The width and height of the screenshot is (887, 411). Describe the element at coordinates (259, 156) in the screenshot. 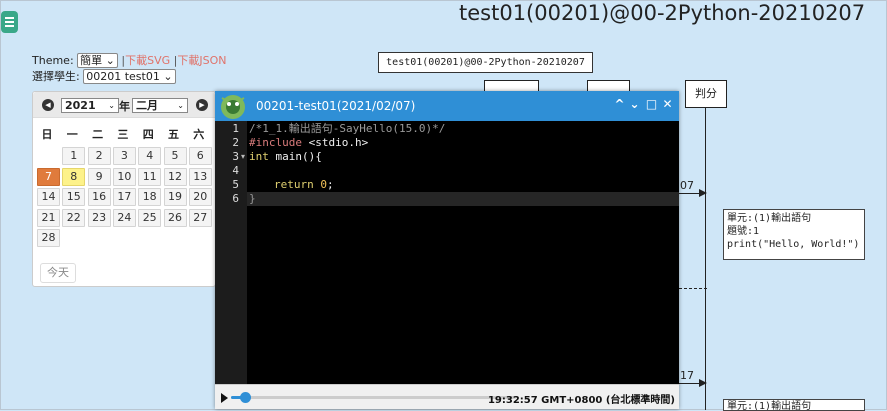

I see `code-token: int` at that location.